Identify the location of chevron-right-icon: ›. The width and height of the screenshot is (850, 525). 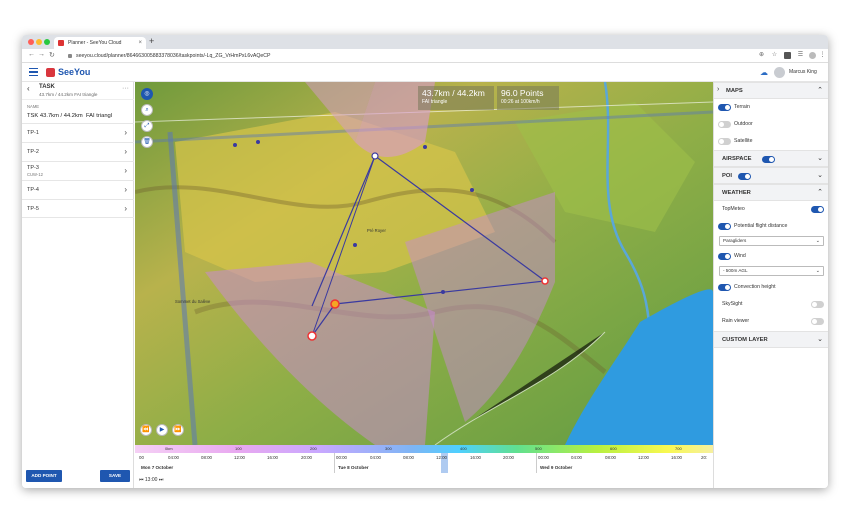
(125, 208).